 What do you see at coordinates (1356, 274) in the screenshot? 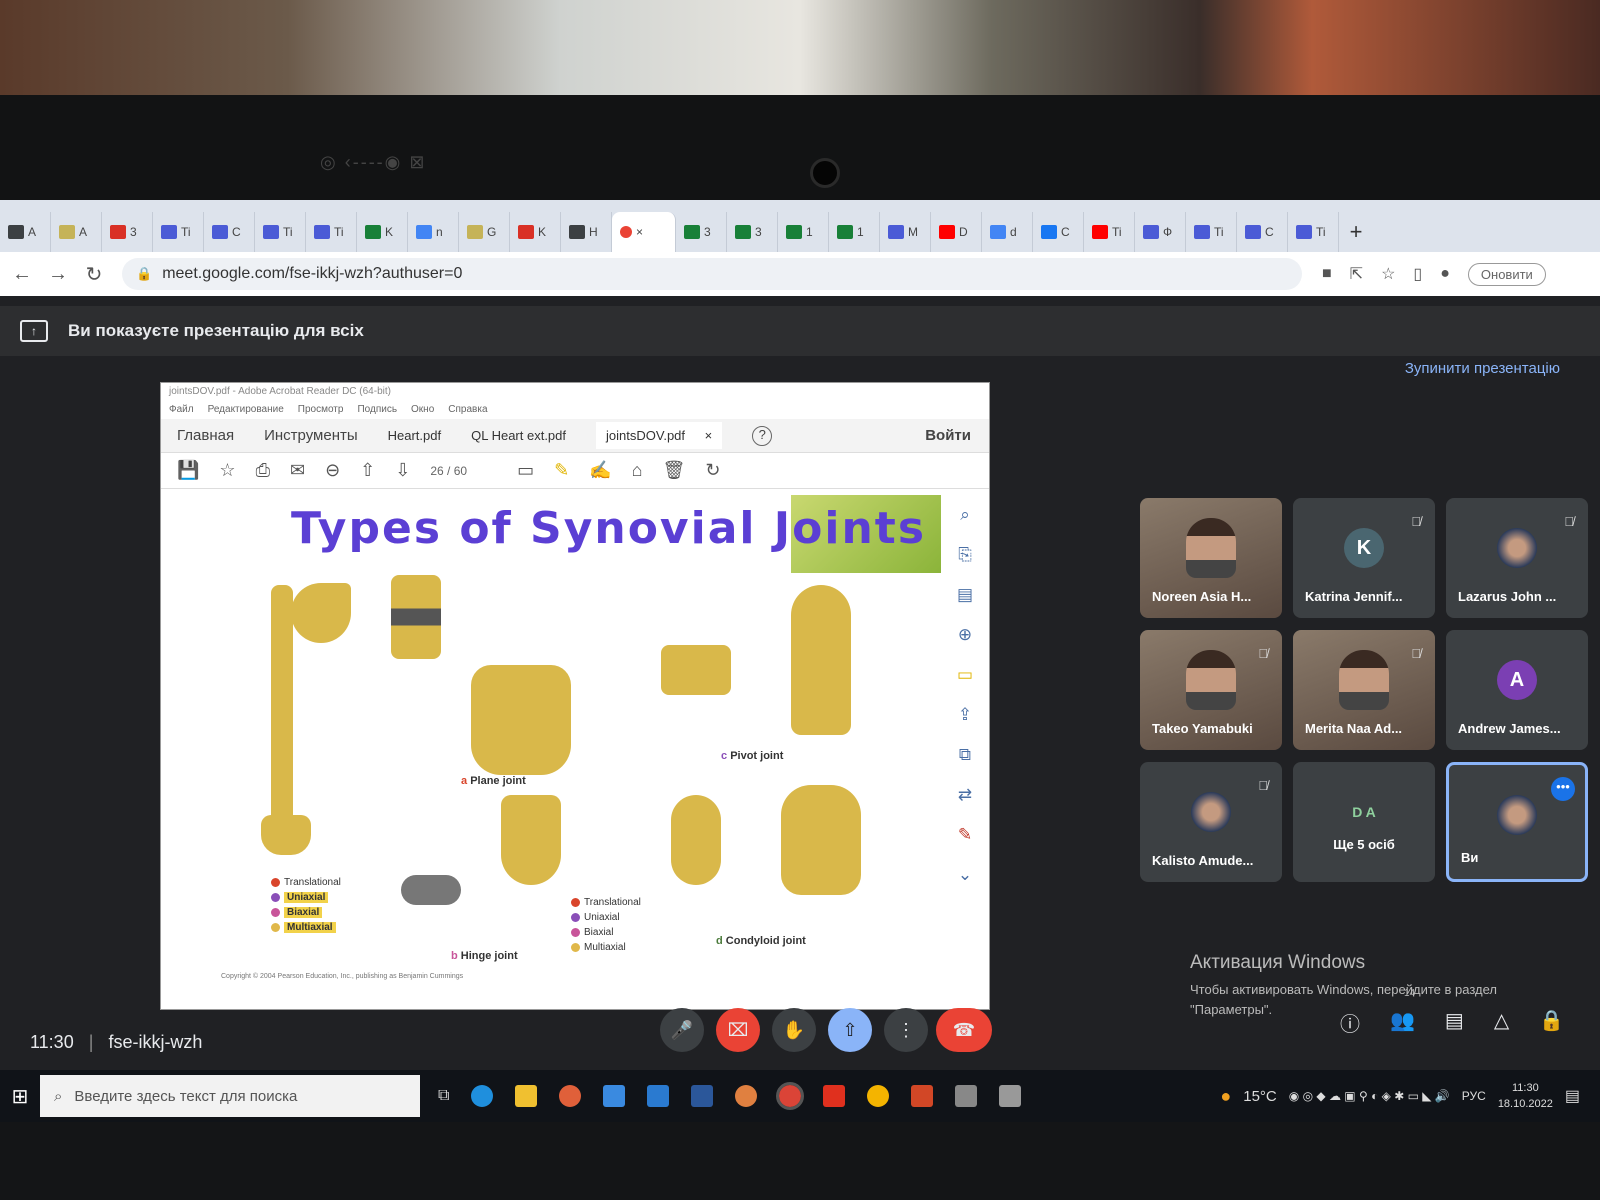
I see `share-icon: ⇱` at bounding box center [1356, 274].